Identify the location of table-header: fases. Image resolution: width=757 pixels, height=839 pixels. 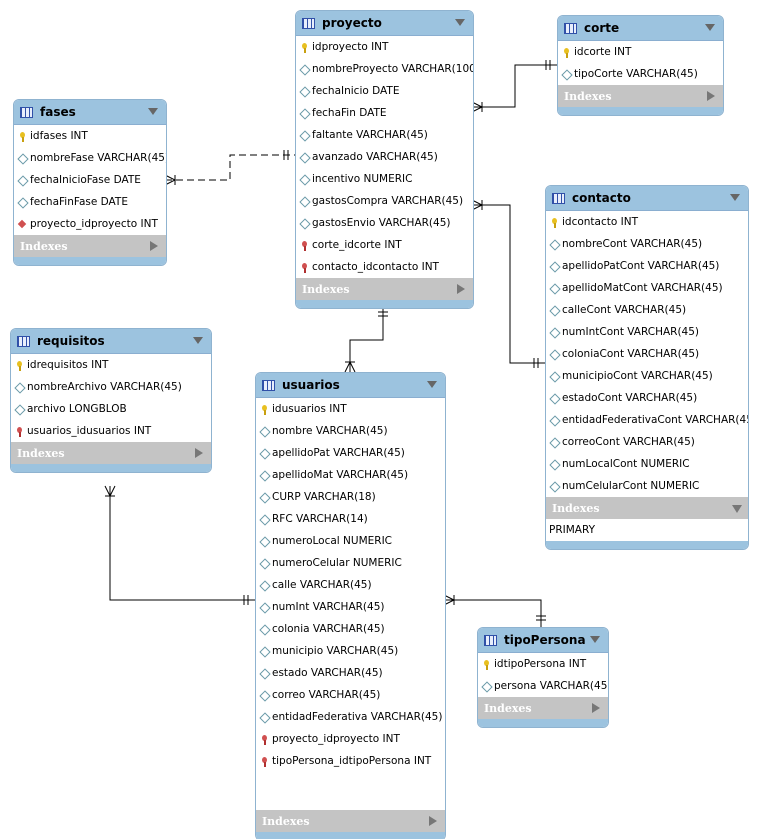
(90, 112).